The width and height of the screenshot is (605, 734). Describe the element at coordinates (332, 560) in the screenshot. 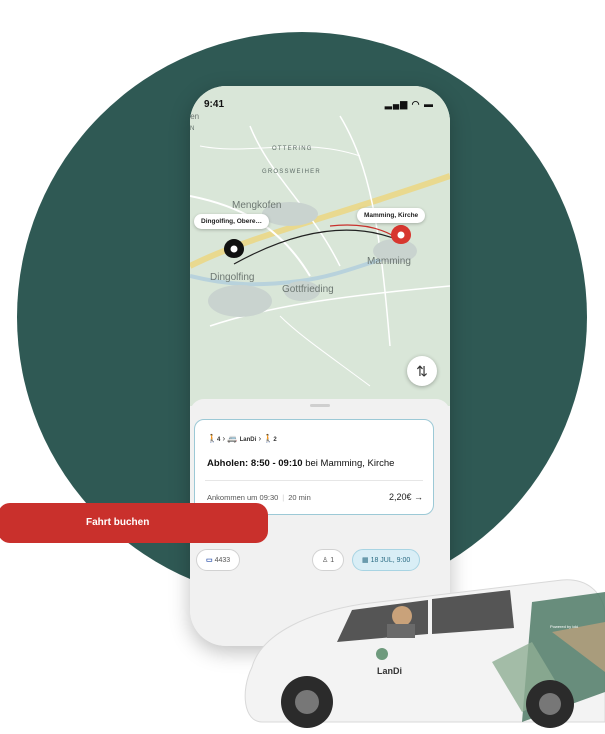

I see `passenger-count: 1` at that location.